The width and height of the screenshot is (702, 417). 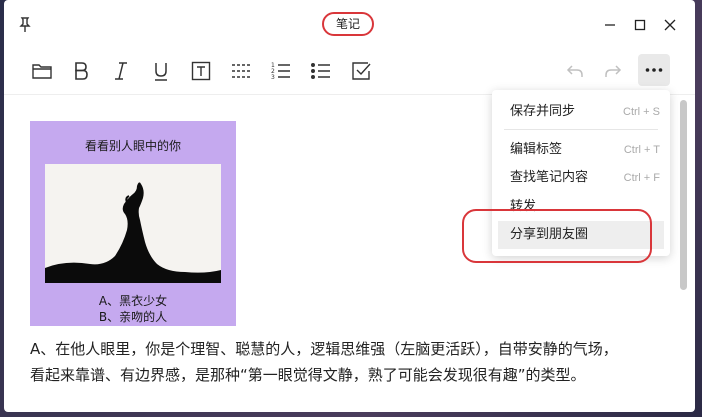 I want to click on paragraph-line-1: A、在他人眼里，你是个理智、聪慧的人，逻辑思维强（左脑更活跃），自带安静的气场，, so click(x=324, y=349).